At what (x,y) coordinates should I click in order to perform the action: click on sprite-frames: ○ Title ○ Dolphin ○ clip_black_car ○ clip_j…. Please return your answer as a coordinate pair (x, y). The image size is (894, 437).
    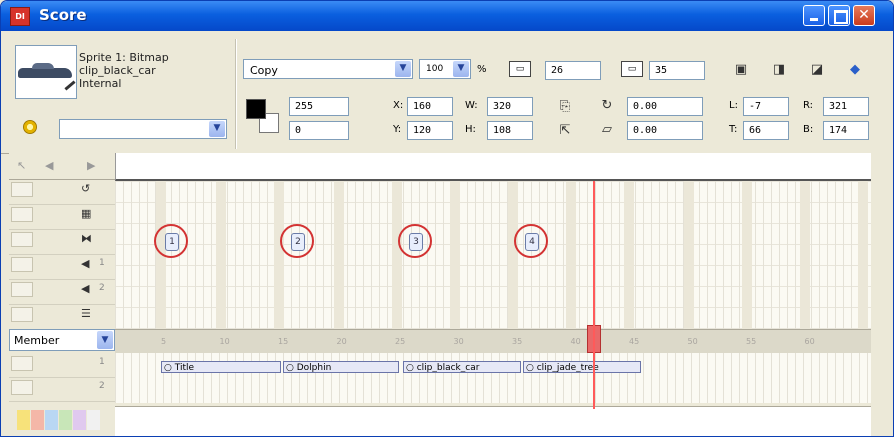
    Looking at the image, I should click on (493, 378).